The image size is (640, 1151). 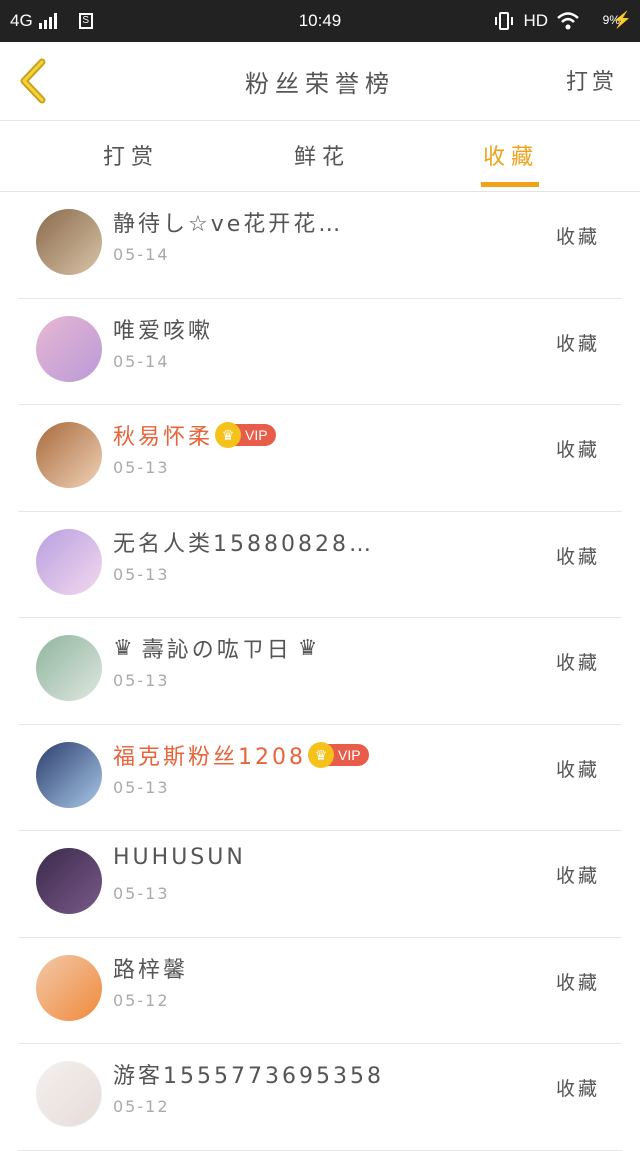 I want to click on list-item: 游客1555773695358 05-12 收藏, so click(x=320, y=1097).